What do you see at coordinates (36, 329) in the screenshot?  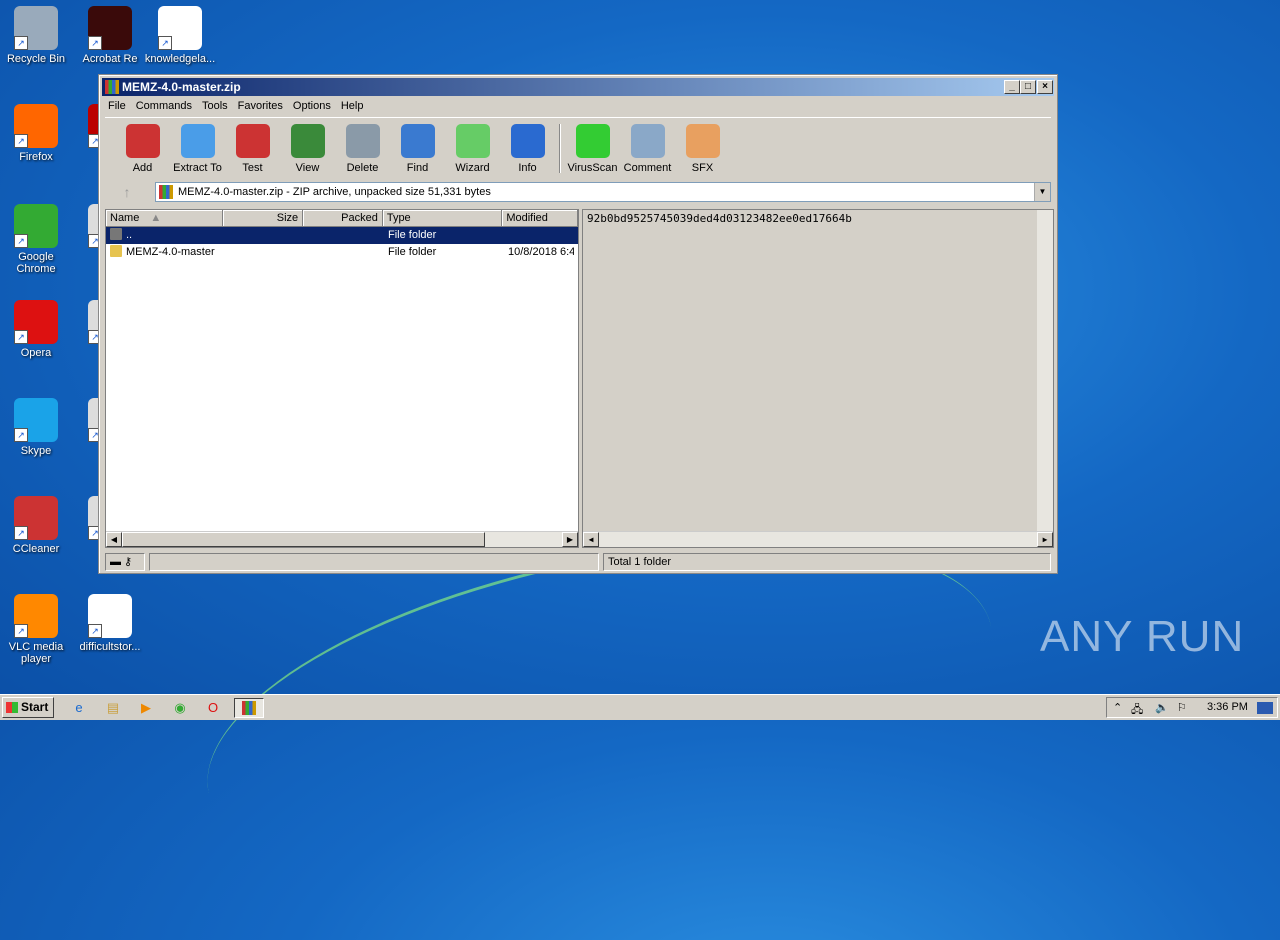 I see `desktop-icon: ↗ Opera` at bounding box center [36, 329].